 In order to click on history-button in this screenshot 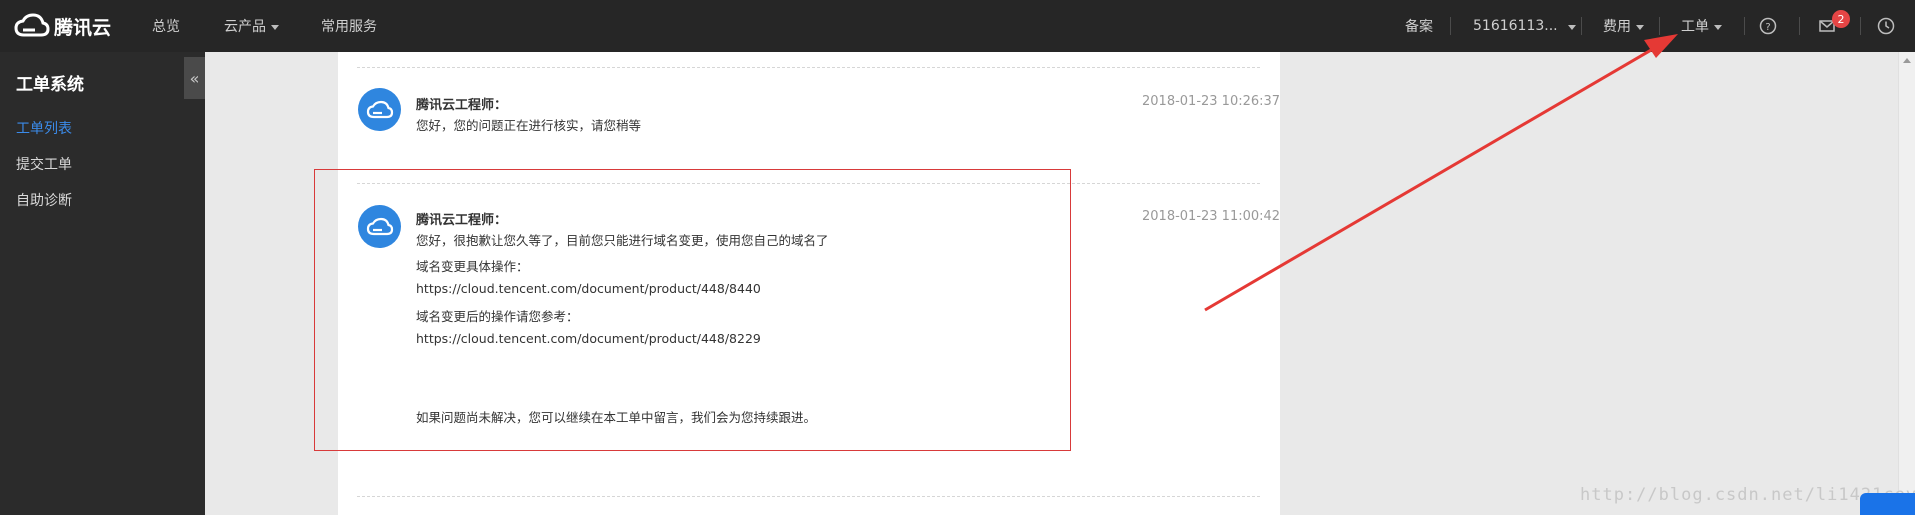, I will do `click(1886, 26)`.